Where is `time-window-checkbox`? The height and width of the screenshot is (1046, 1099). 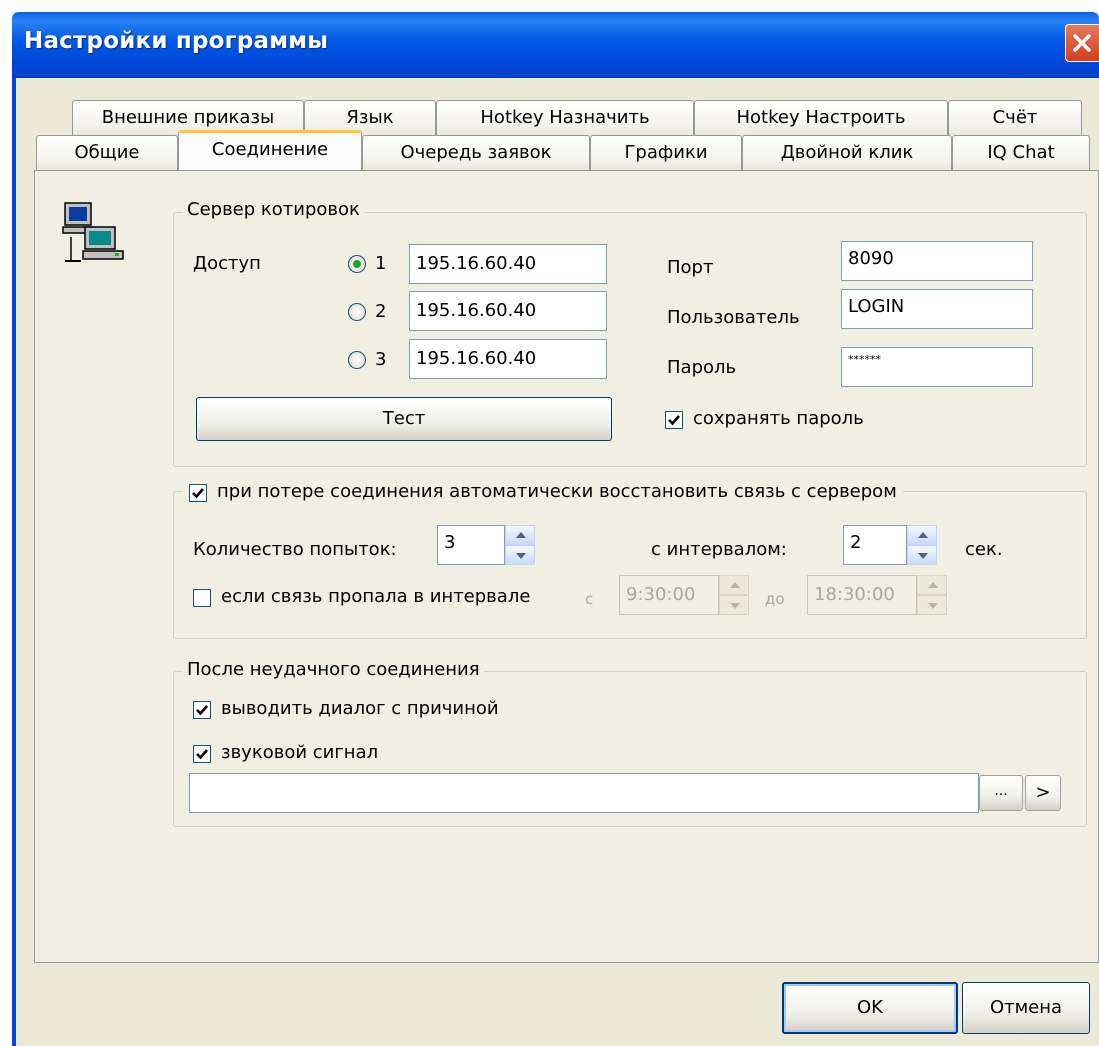
time-window-checkbox is located at coordinates (202, 598).